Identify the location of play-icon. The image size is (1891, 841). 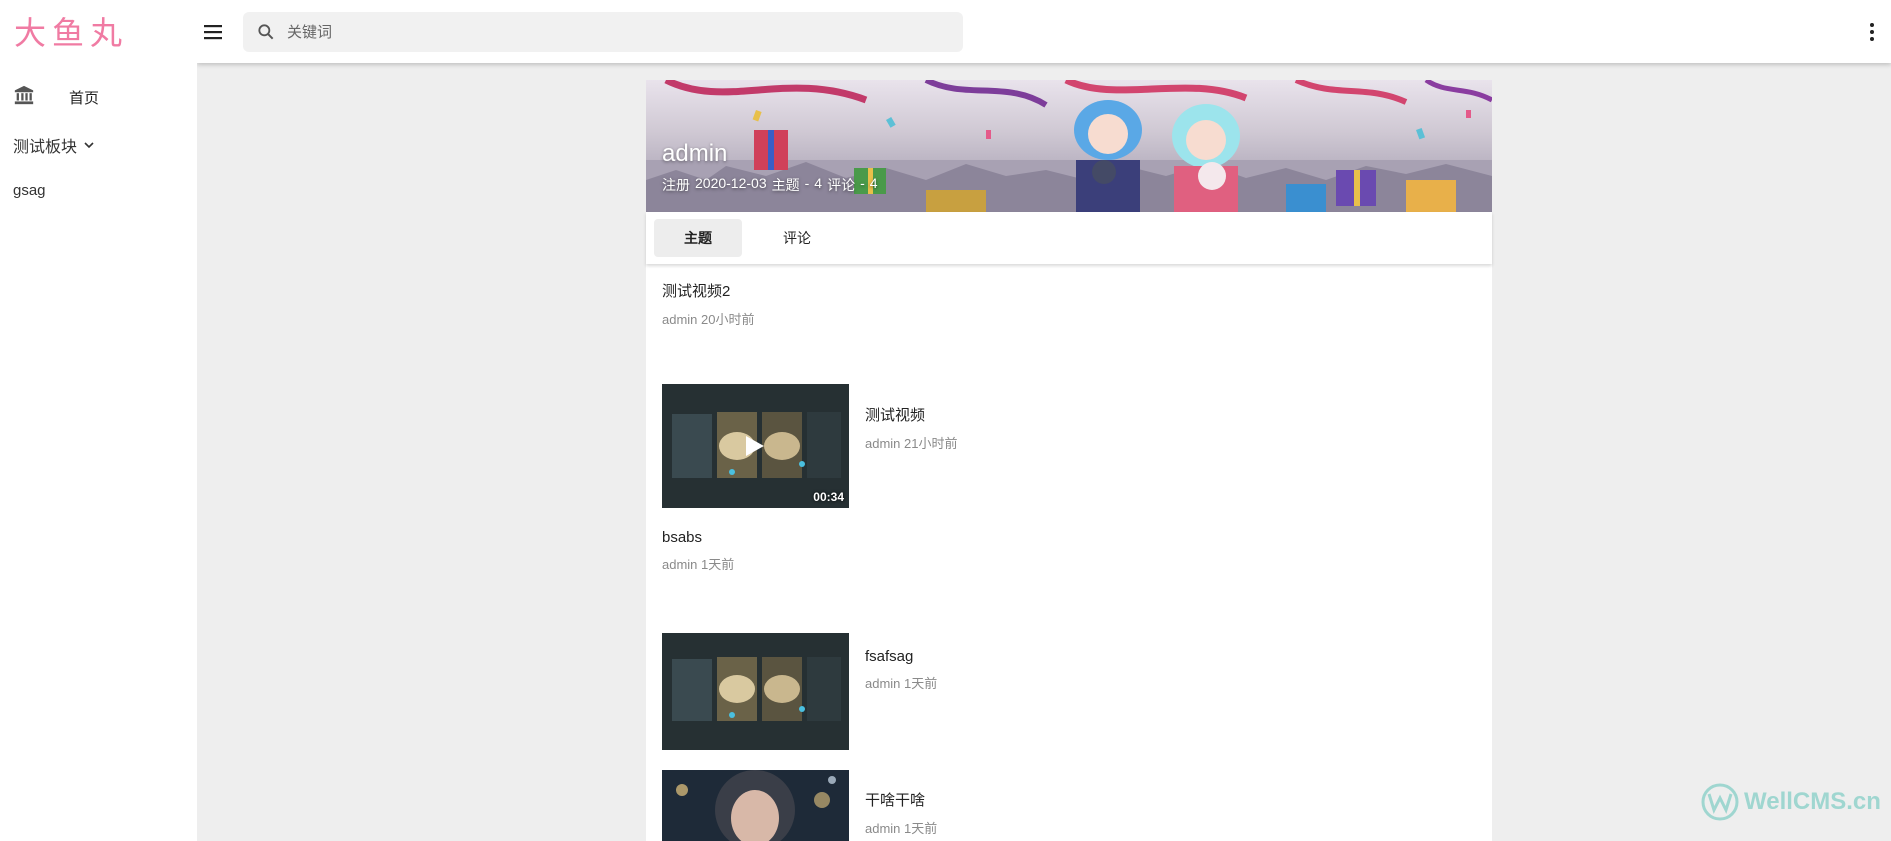
(755, 446).